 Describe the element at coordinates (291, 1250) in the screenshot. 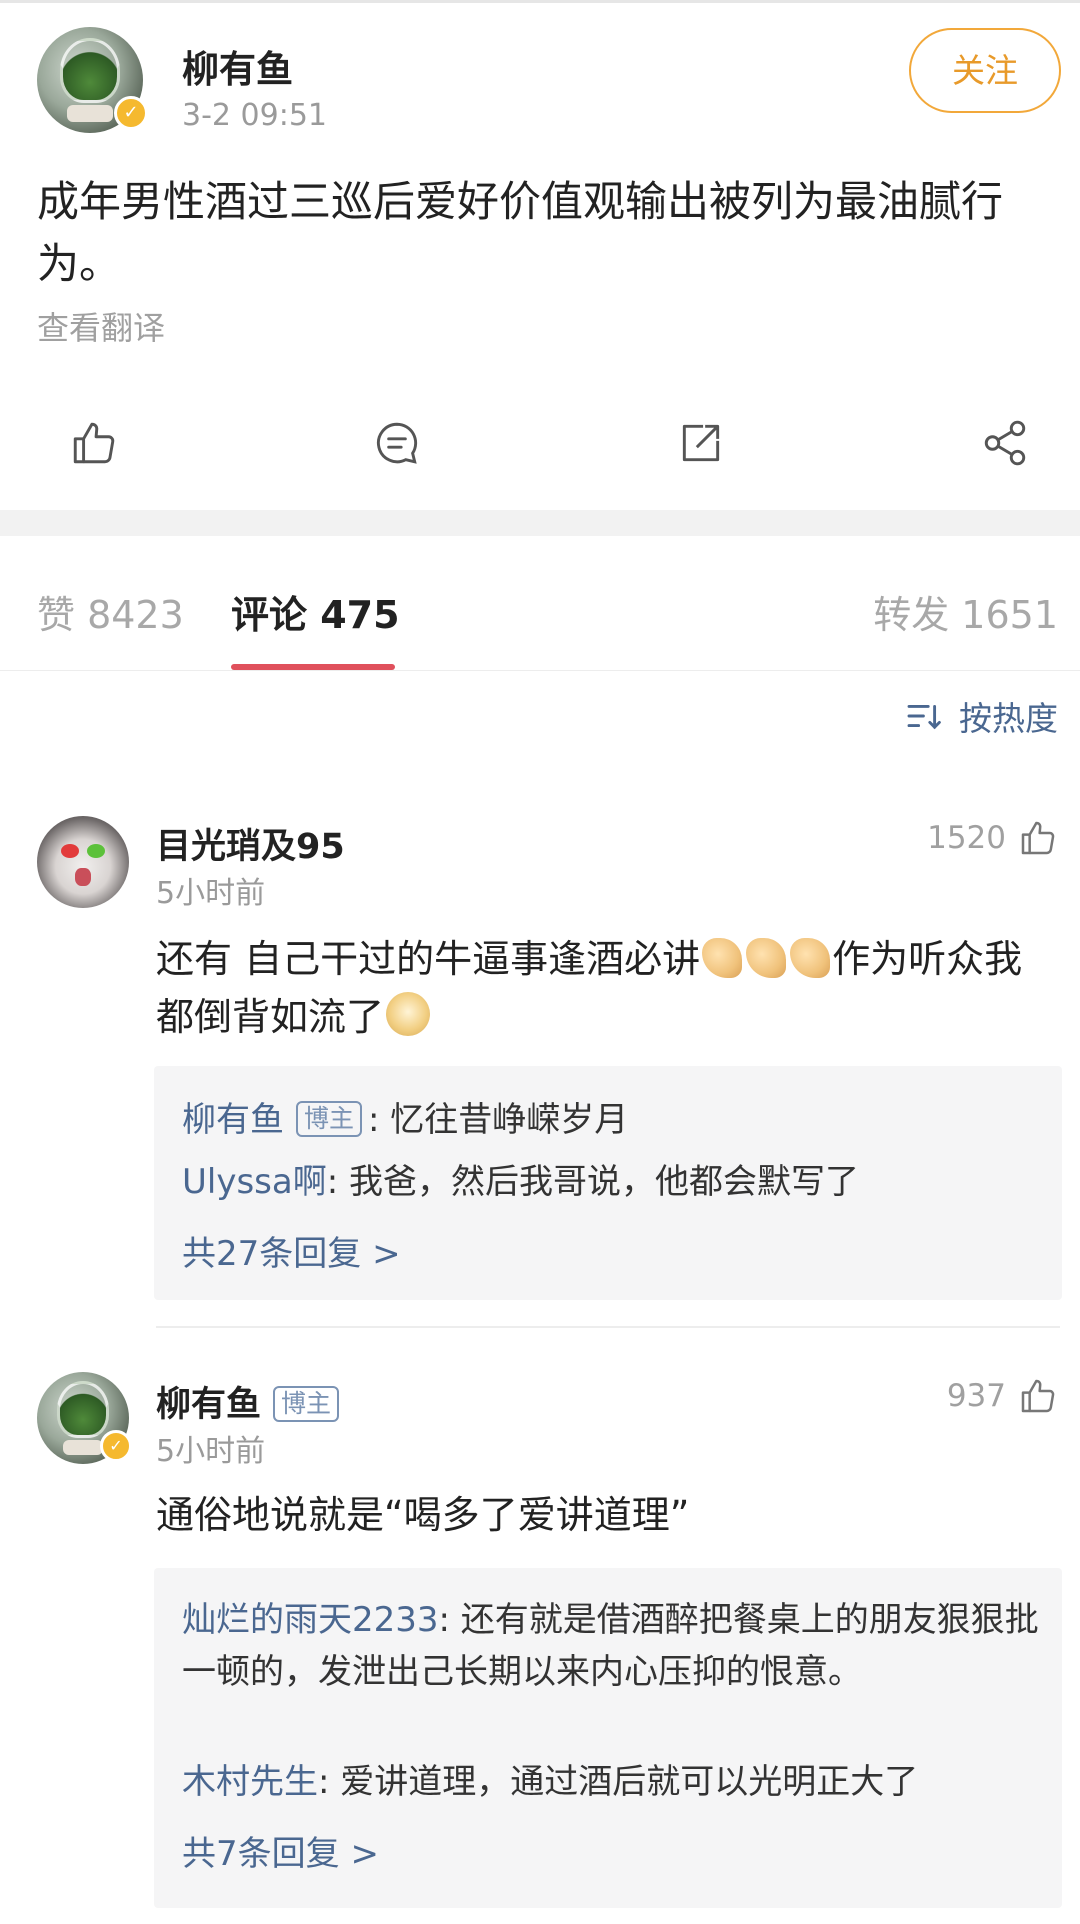

I see `view-all-replies-link: 共27条回复 >` at that location.